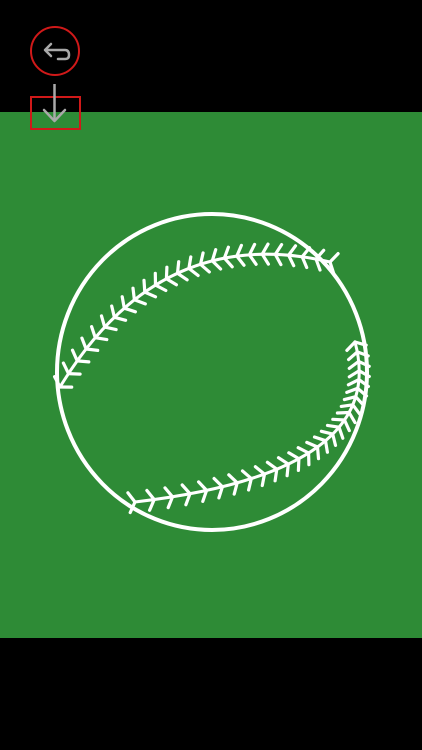  I want to click on download-arrow-icon, so click(54, 103).